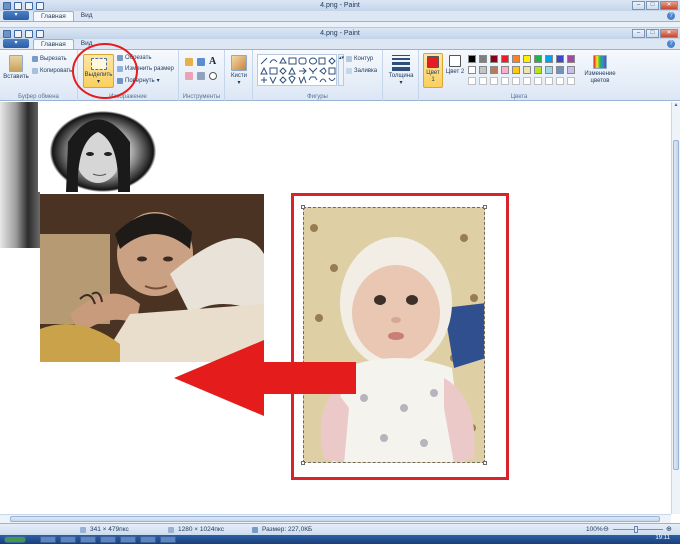  What do you see at coordinates (15, 539) in the screenshot?
I see `start-button` at bounding box center [15, 539].